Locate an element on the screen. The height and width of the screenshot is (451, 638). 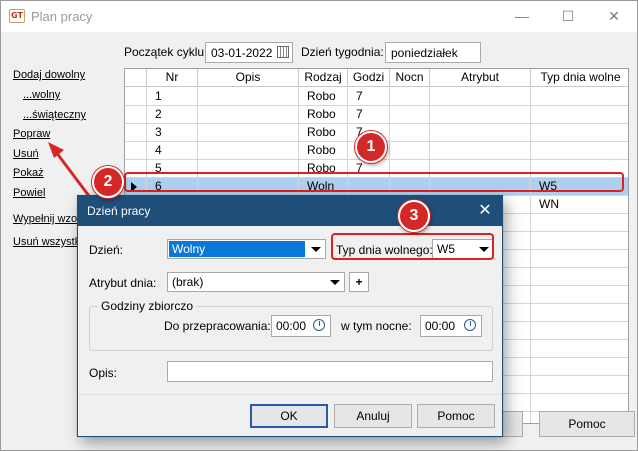
annotation-badge-3: 3 is located at coordinates (414, 216).